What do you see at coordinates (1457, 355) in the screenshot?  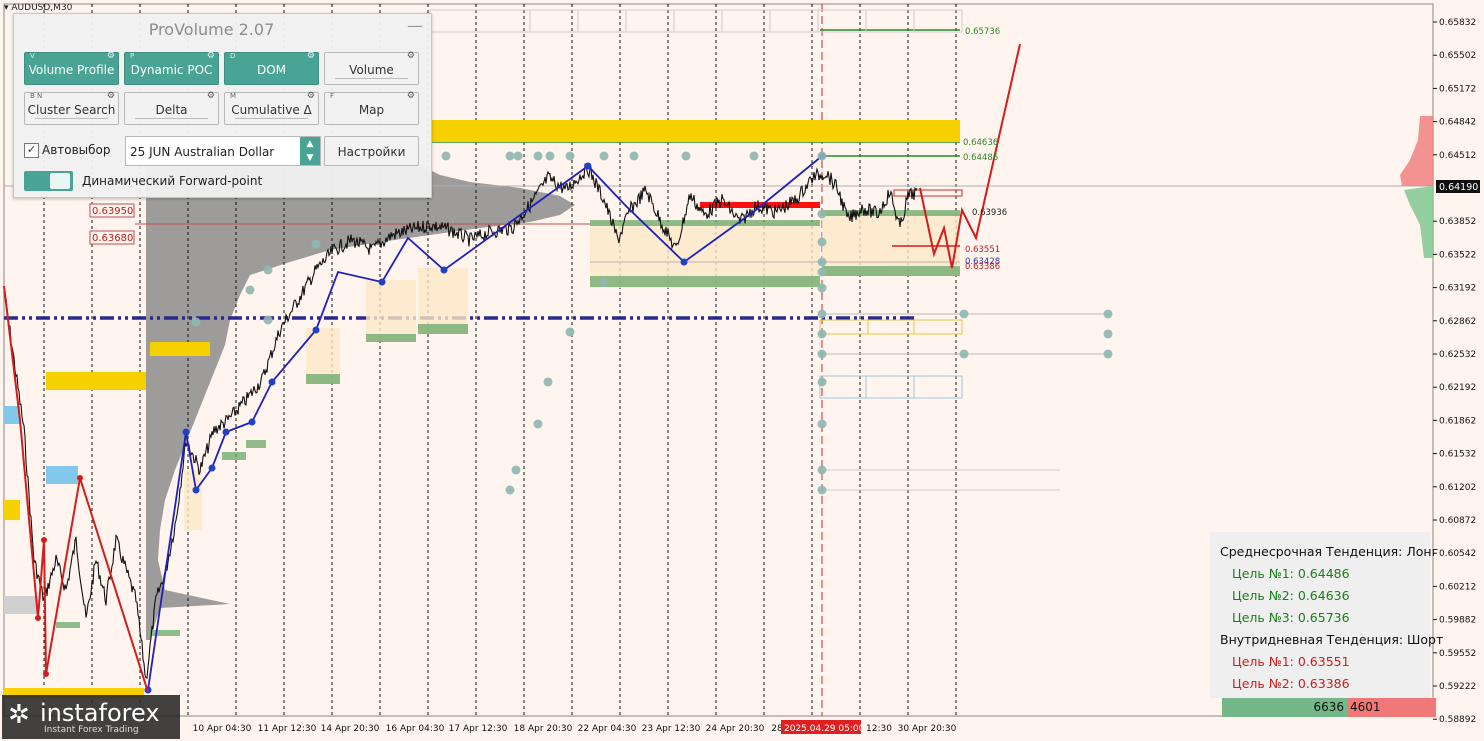 I see `price-tick: 0.62532` at bounding box center [1457, 355].